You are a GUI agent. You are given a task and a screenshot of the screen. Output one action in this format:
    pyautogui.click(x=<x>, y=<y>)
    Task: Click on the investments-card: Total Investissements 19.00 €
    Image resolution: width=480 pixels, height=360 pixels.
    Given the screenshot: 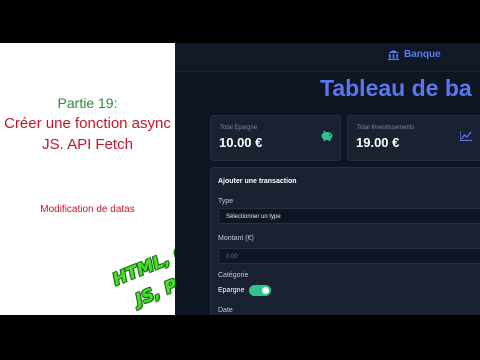 What is the action you would take?
    pyautogui.click(x=413, y=138)
    